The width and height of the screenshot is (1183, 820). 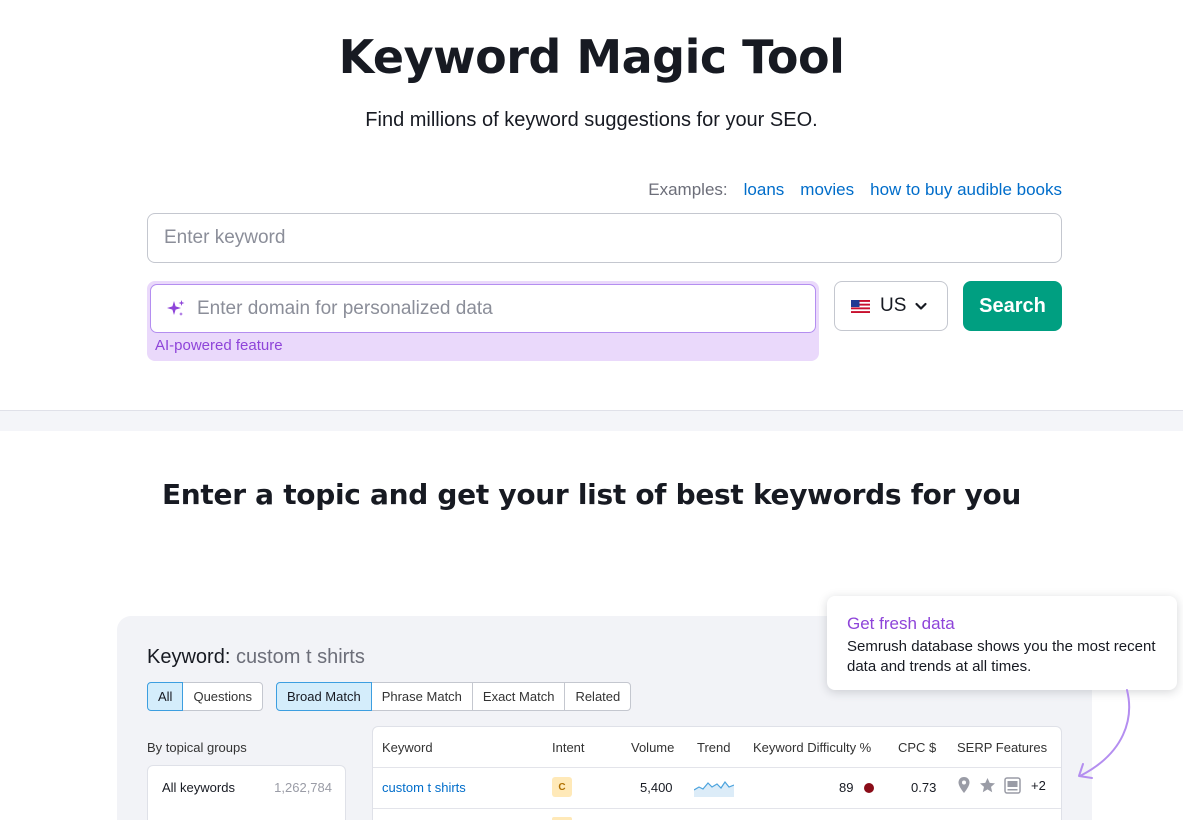 What do you see at coordinates (562, 787) in the screenshot?
I see `intent-badge: C` at bounding box center [562, 787].